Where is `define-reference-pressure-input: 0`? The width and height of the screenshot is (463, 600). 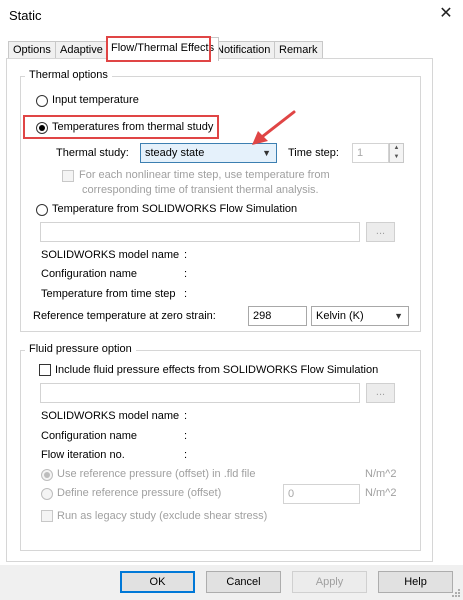 define-reference-pressure-input: 0 is located at coordinates (321, 494).